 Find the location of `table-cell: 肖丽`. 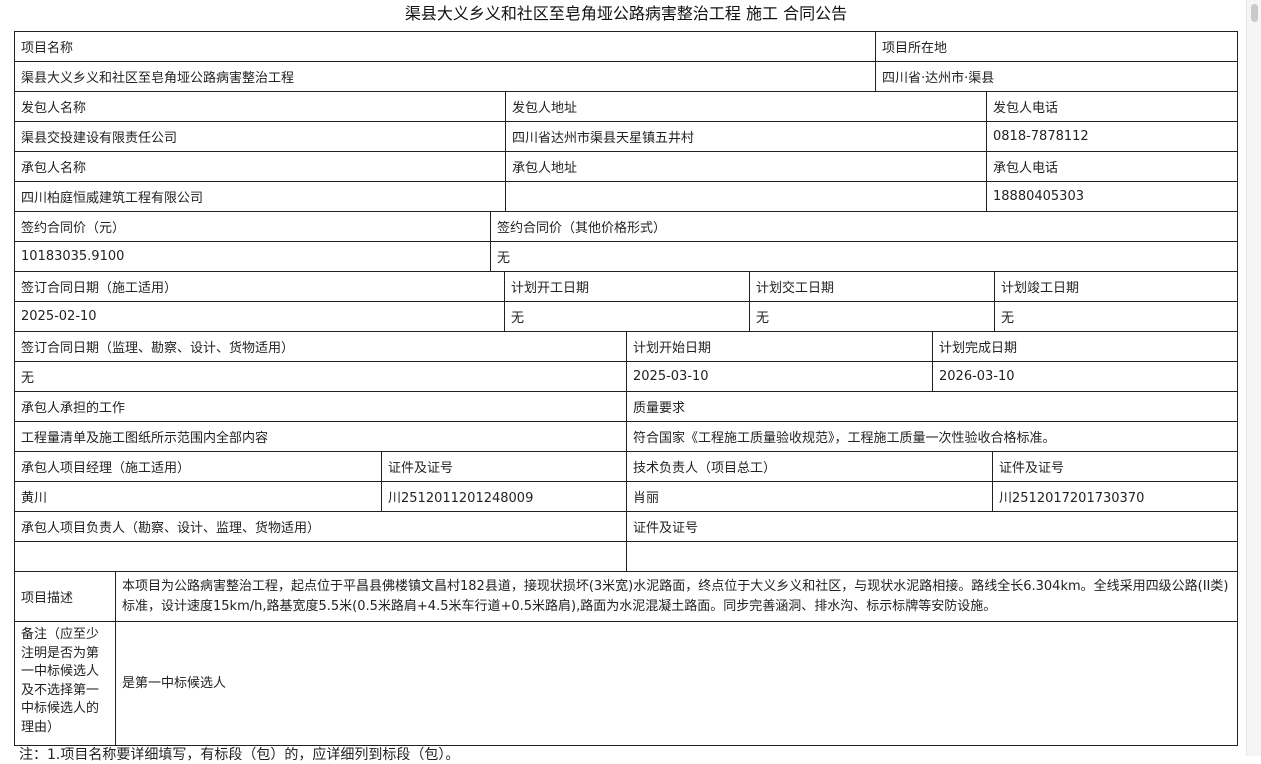

table-cell: 肖丽 is located at coordinates (810, 497).